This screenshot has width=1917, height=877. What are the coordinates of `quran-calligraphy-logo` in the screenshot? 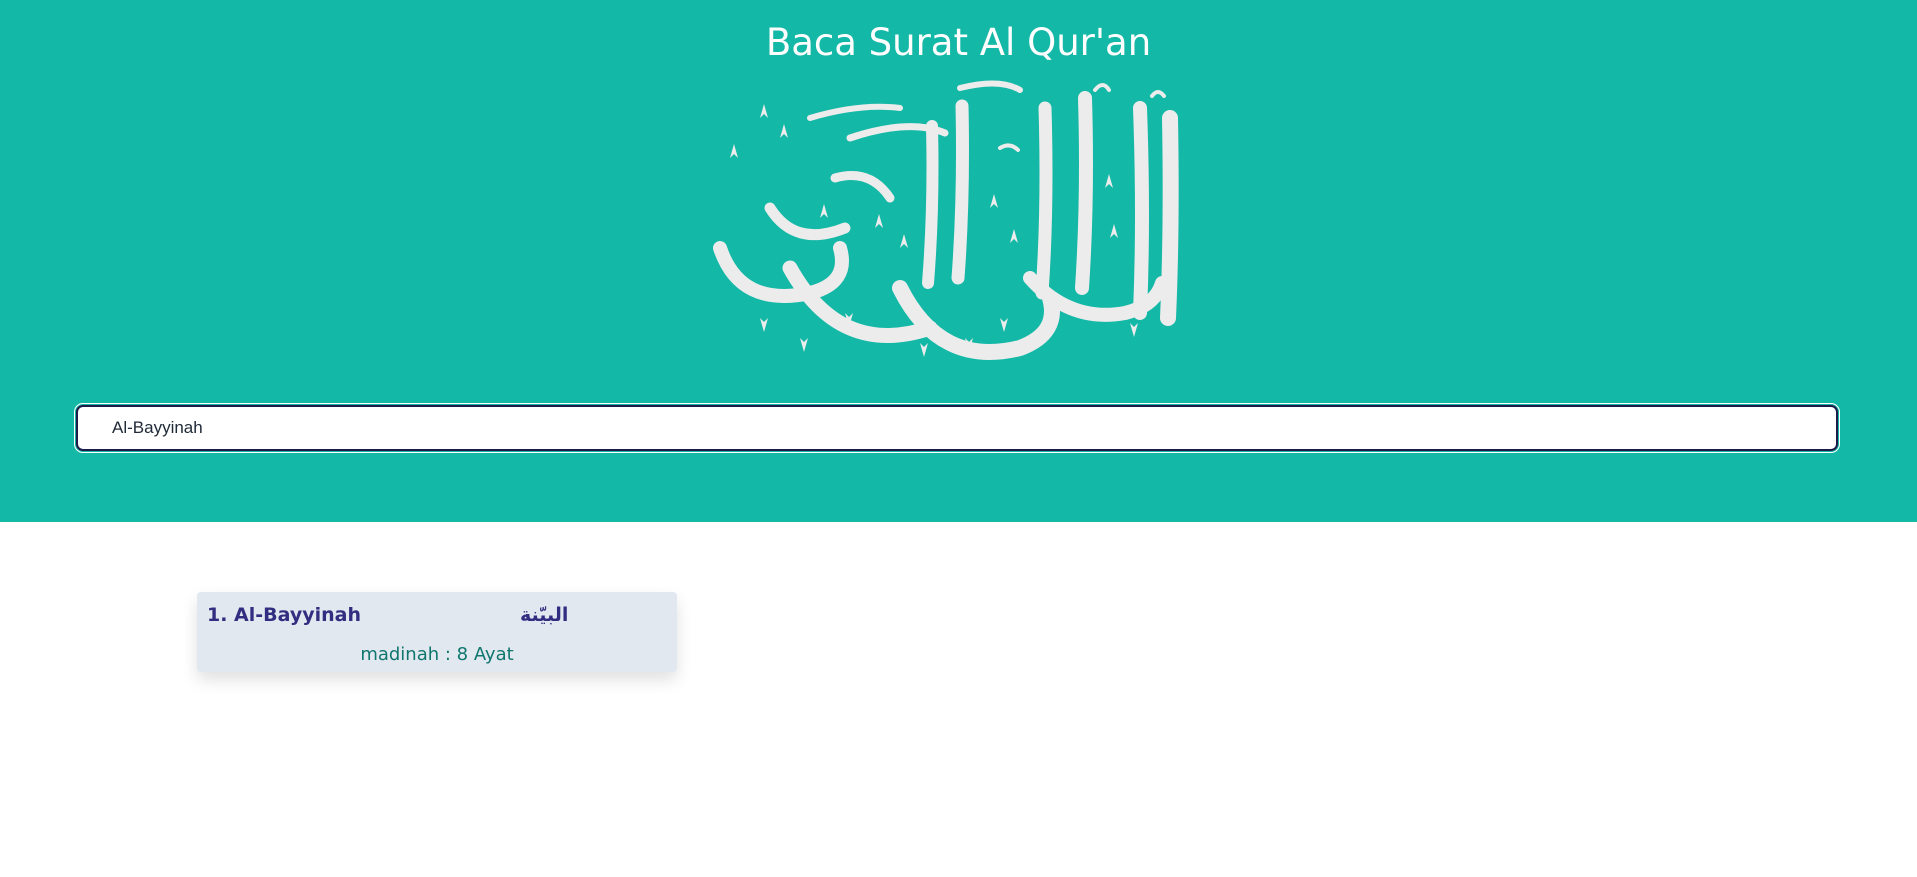 It's located at (946, 220).